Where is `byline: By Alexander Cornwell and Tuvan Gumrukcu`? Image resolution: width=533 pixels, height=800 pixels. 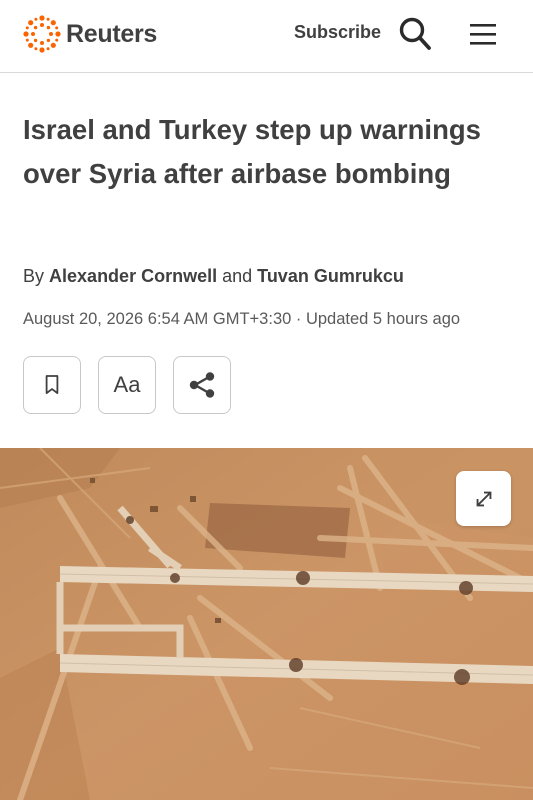 byline: By Alexander Cornwell and Tuvan Gumrukcu is located at coordinates (213, 276).